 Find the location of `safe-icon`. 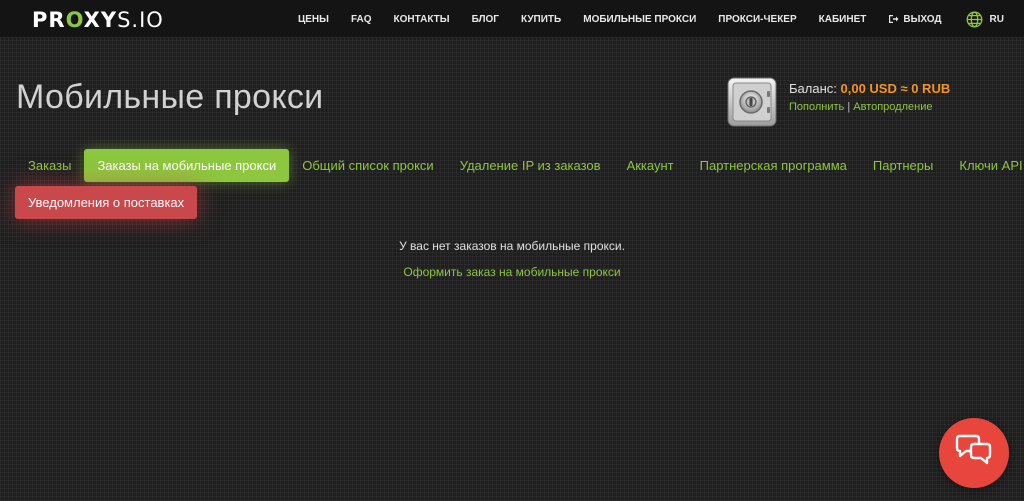

safe-icon is located at coordinates (752, 102).